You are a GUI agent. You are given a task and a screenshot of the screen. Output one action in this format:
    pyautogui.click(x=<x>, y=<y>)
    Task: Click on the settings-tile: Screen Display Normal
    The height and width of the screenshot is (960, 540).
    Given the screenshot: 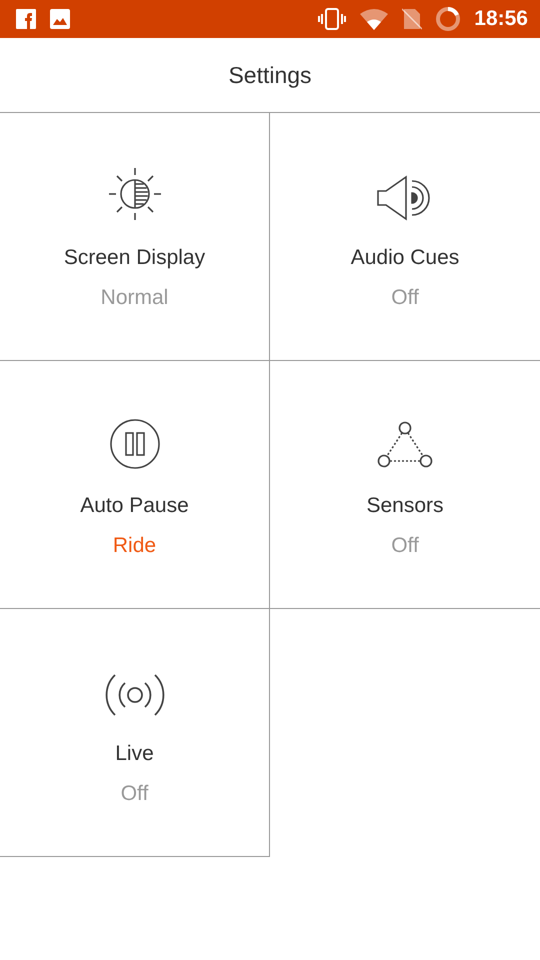 What is the action you would take?
    pyautogui.click(x=135, y=237)
    